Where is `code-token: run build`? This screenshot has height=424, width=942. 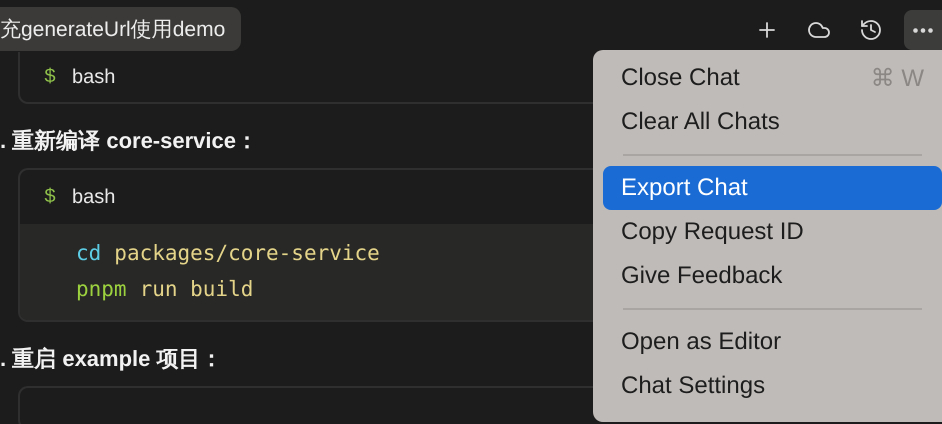
code-token: run build is located at coordinates (197, 289).